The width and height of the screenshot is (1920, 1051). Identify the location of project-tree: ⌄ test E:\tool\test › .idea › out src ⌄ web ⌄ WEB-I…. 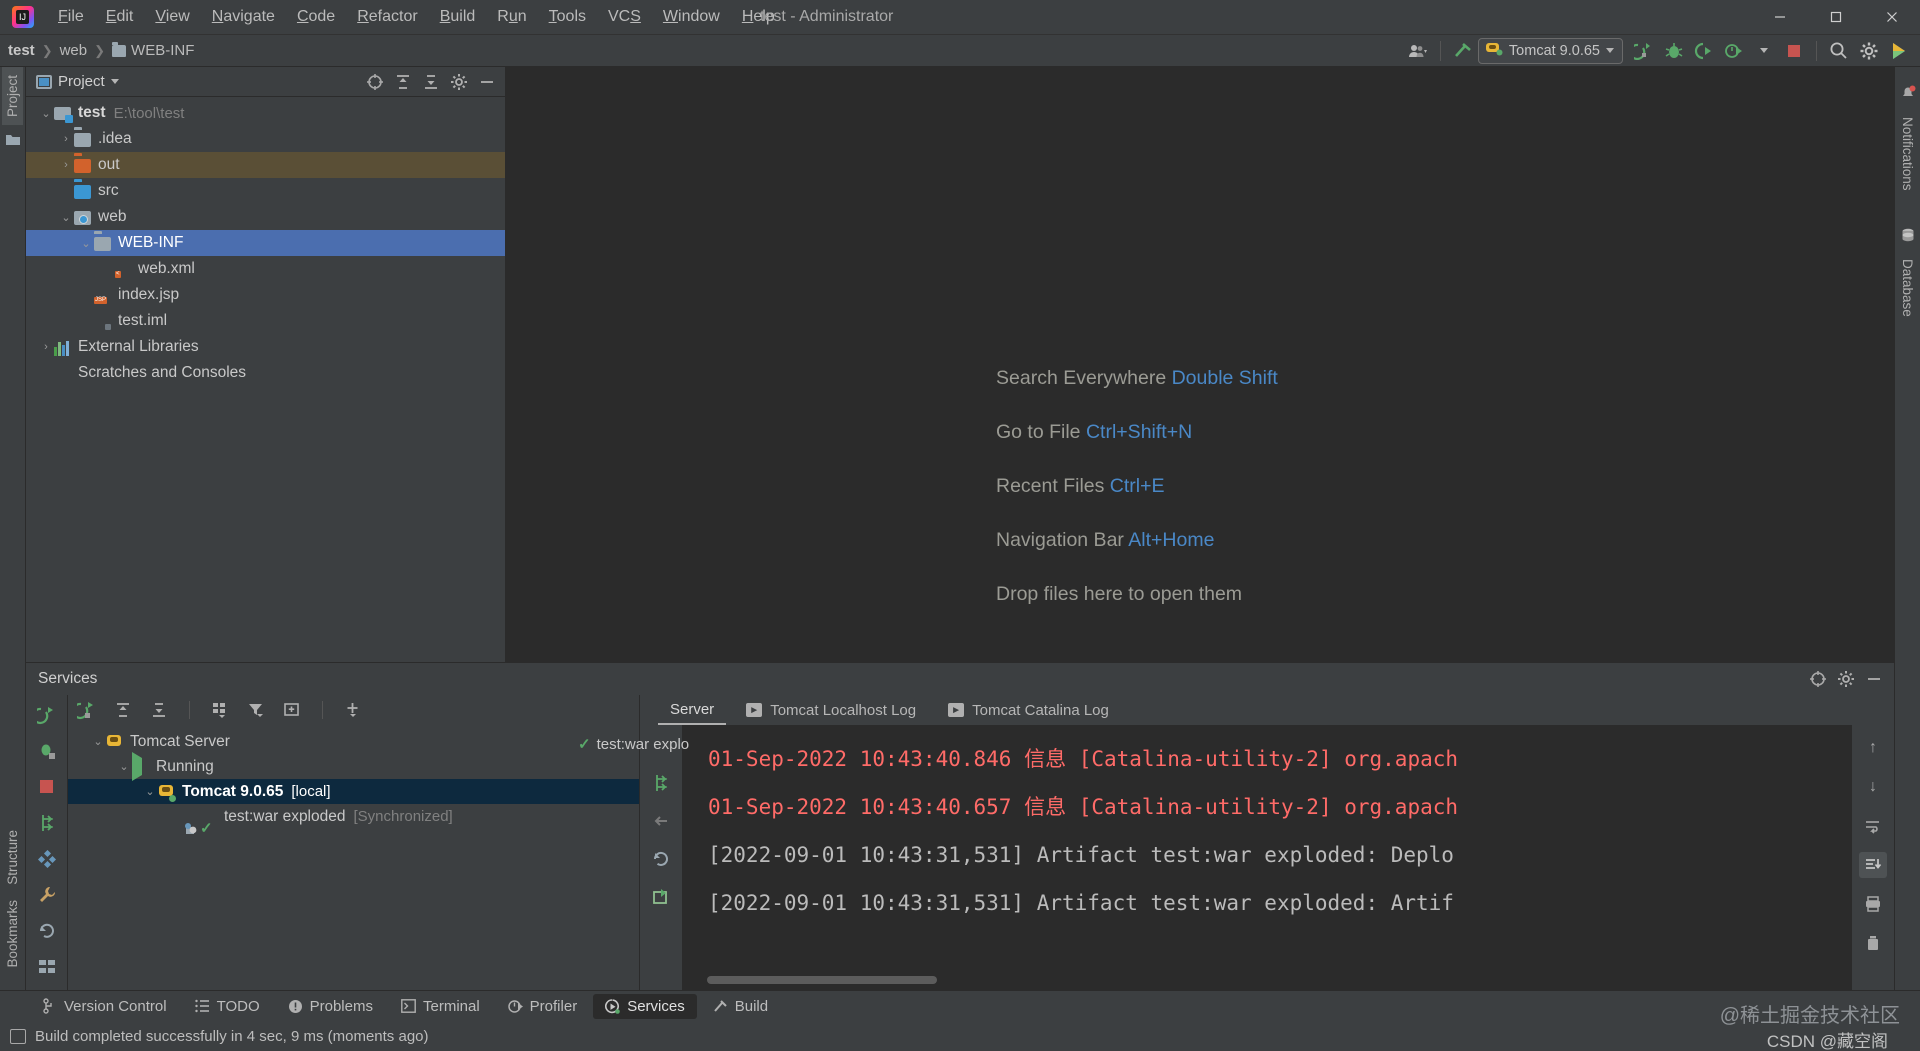
(265, 379).